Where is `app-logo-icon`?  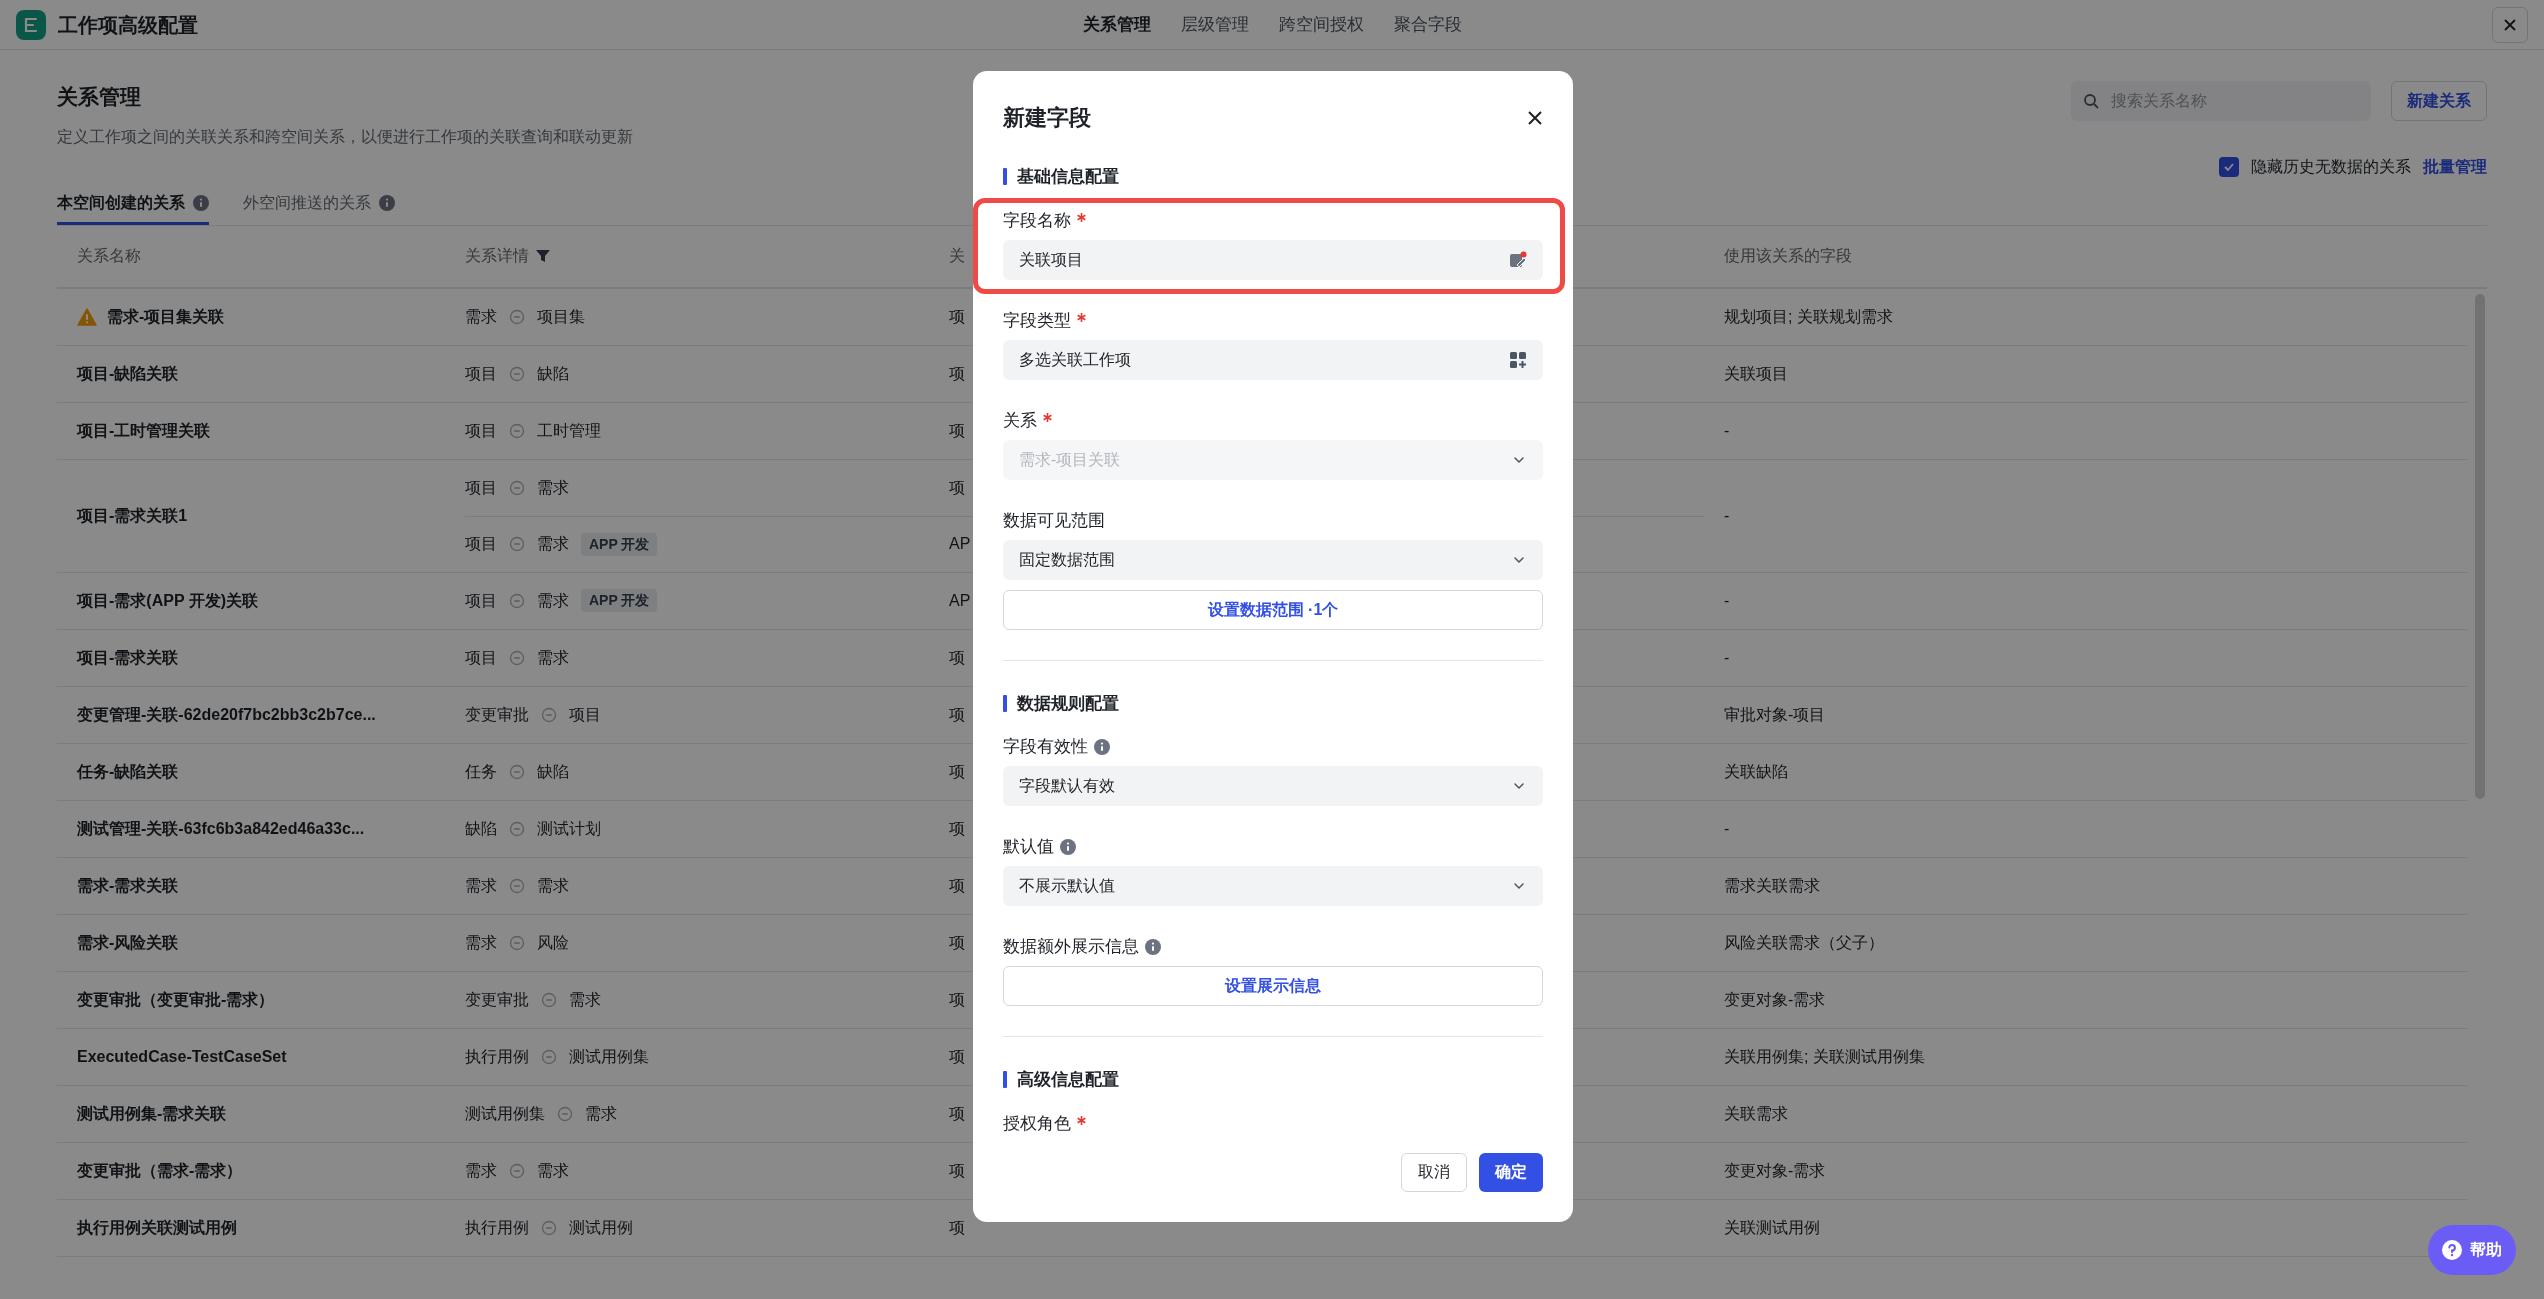
app-logo-icon is located at coordinates (31, 24).